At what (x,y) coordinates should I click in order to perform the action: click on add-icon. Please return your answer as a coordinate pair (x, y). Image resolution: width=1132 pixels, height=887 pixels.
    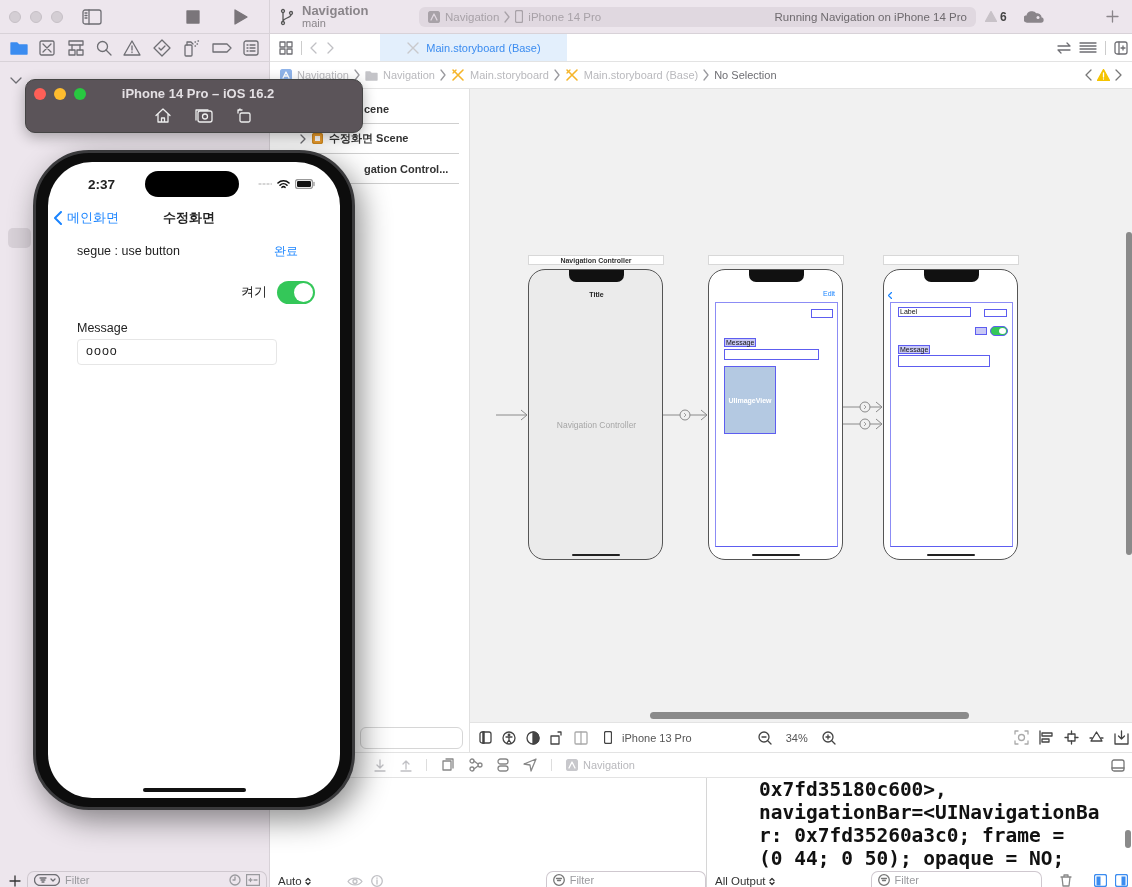
    Looking at the image, I should click on (15, 881).